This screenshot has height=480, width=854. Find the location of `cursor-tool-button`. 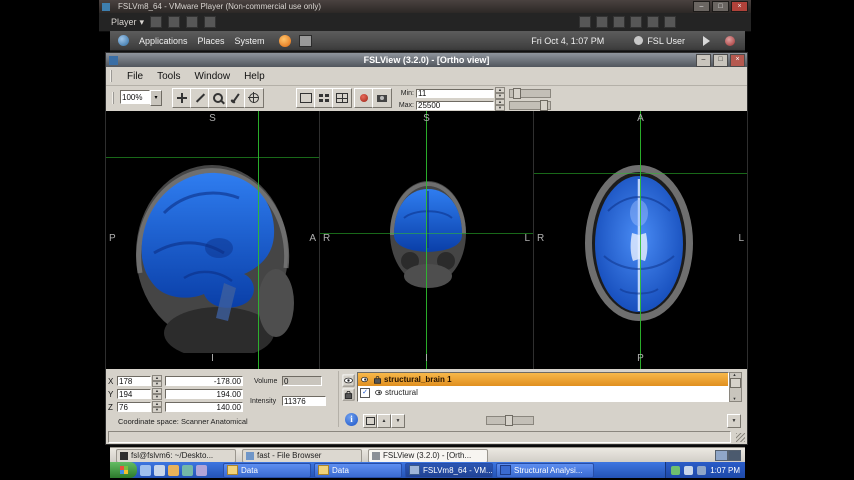

cursor-tool-button is located at coordinates (254, 98).